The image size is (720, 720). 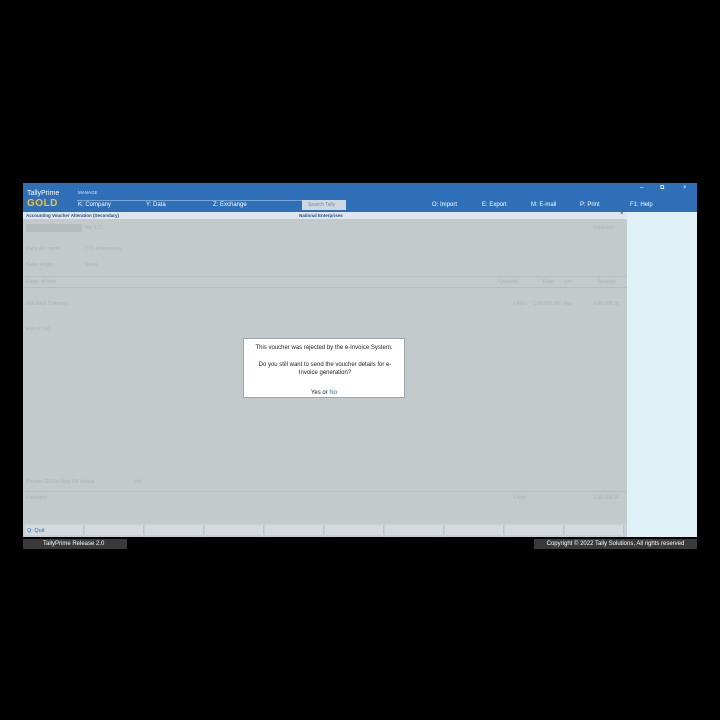 What do you see at coordinates (590, 205) in the screenshot?
I see `menu-print: P: Print` at bounding box center [590, 205].